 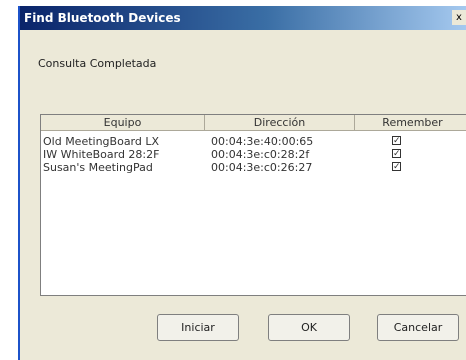 I want to click on column-header-direccion: Dirección, so click(x=280, y=123).